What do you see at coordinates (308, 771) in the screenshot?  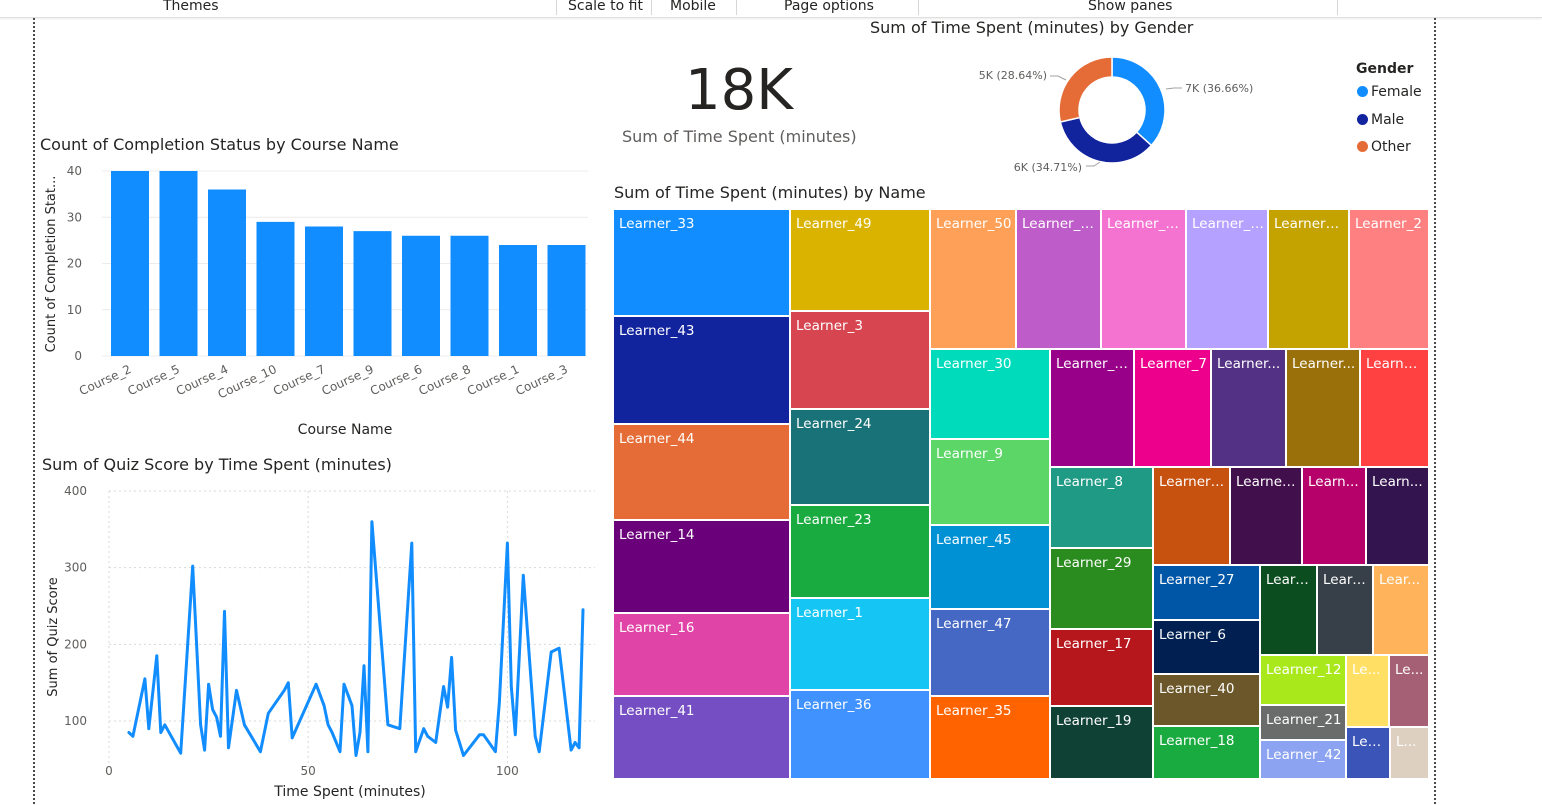 I see `x-tick-label: 50` at bounding box center [308, 771].